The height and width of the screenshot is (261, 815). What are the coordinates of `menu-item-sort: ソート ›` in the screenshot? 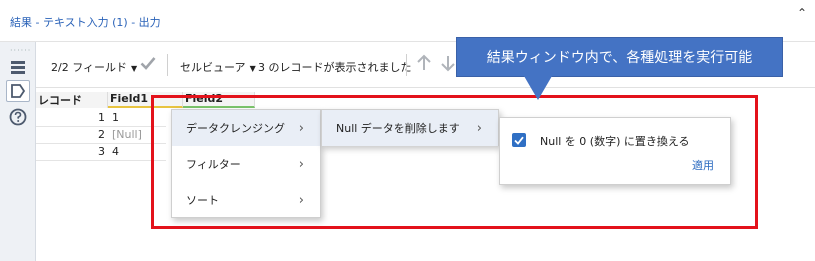 It's located at (246, 200).